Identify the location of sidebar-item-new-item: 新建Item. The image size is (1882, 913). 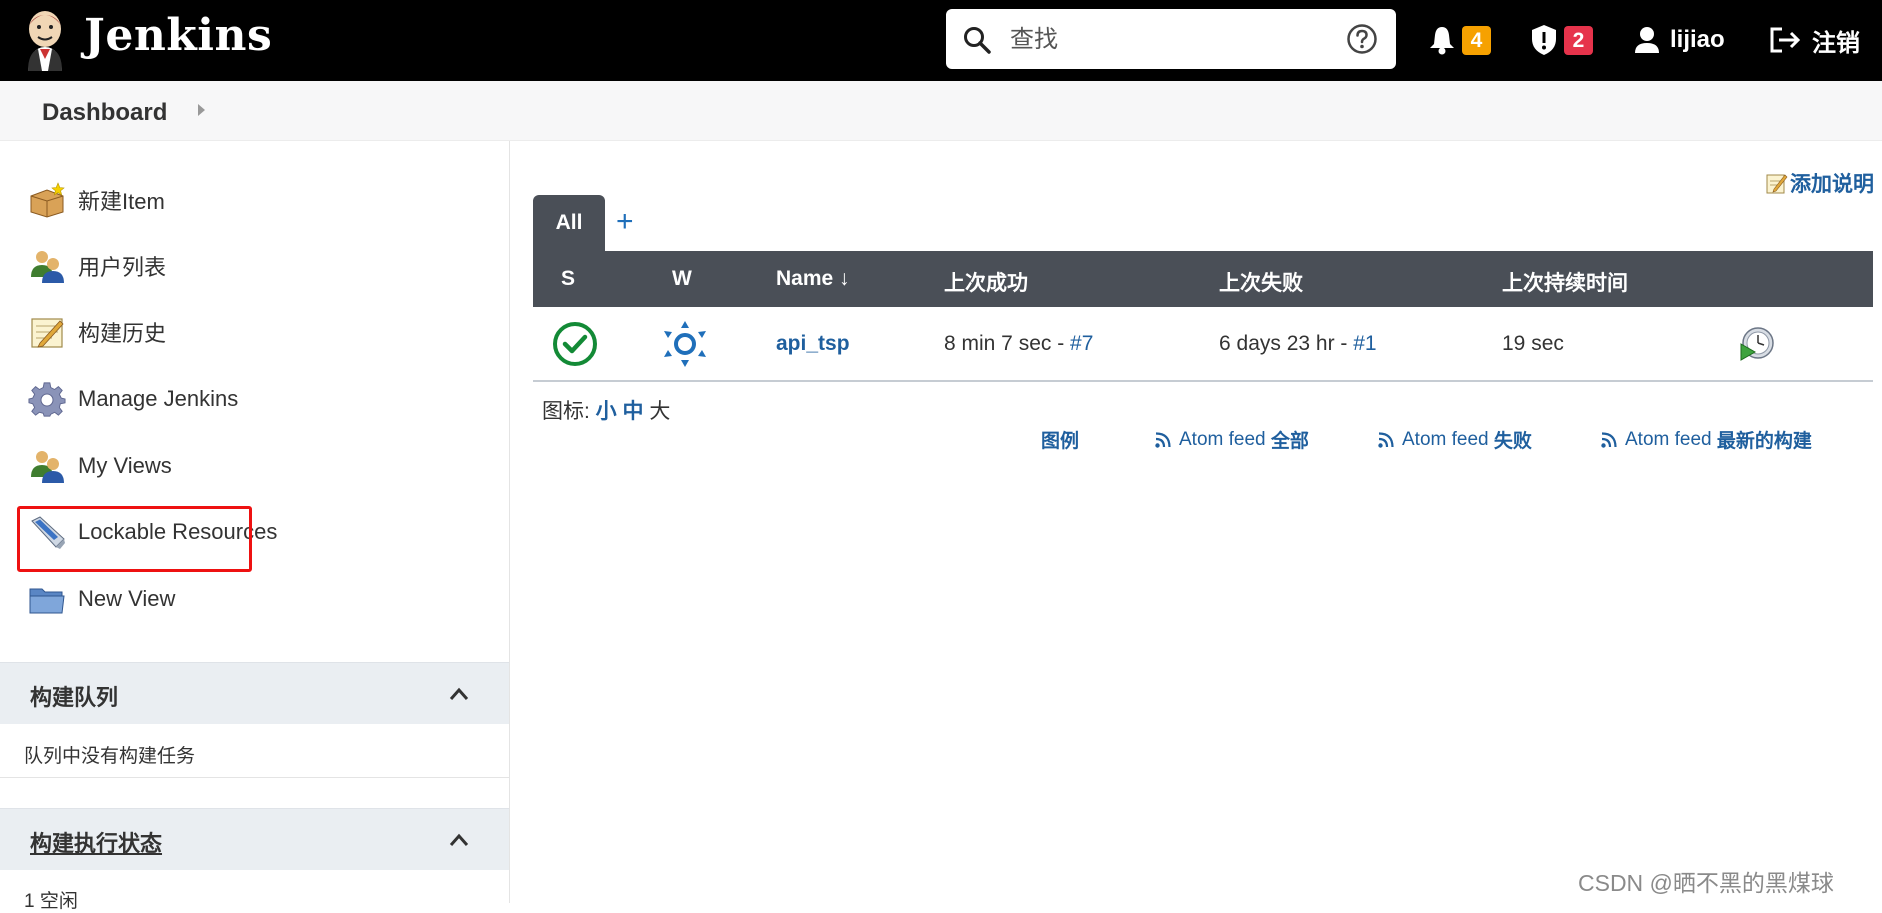
(96, 200).